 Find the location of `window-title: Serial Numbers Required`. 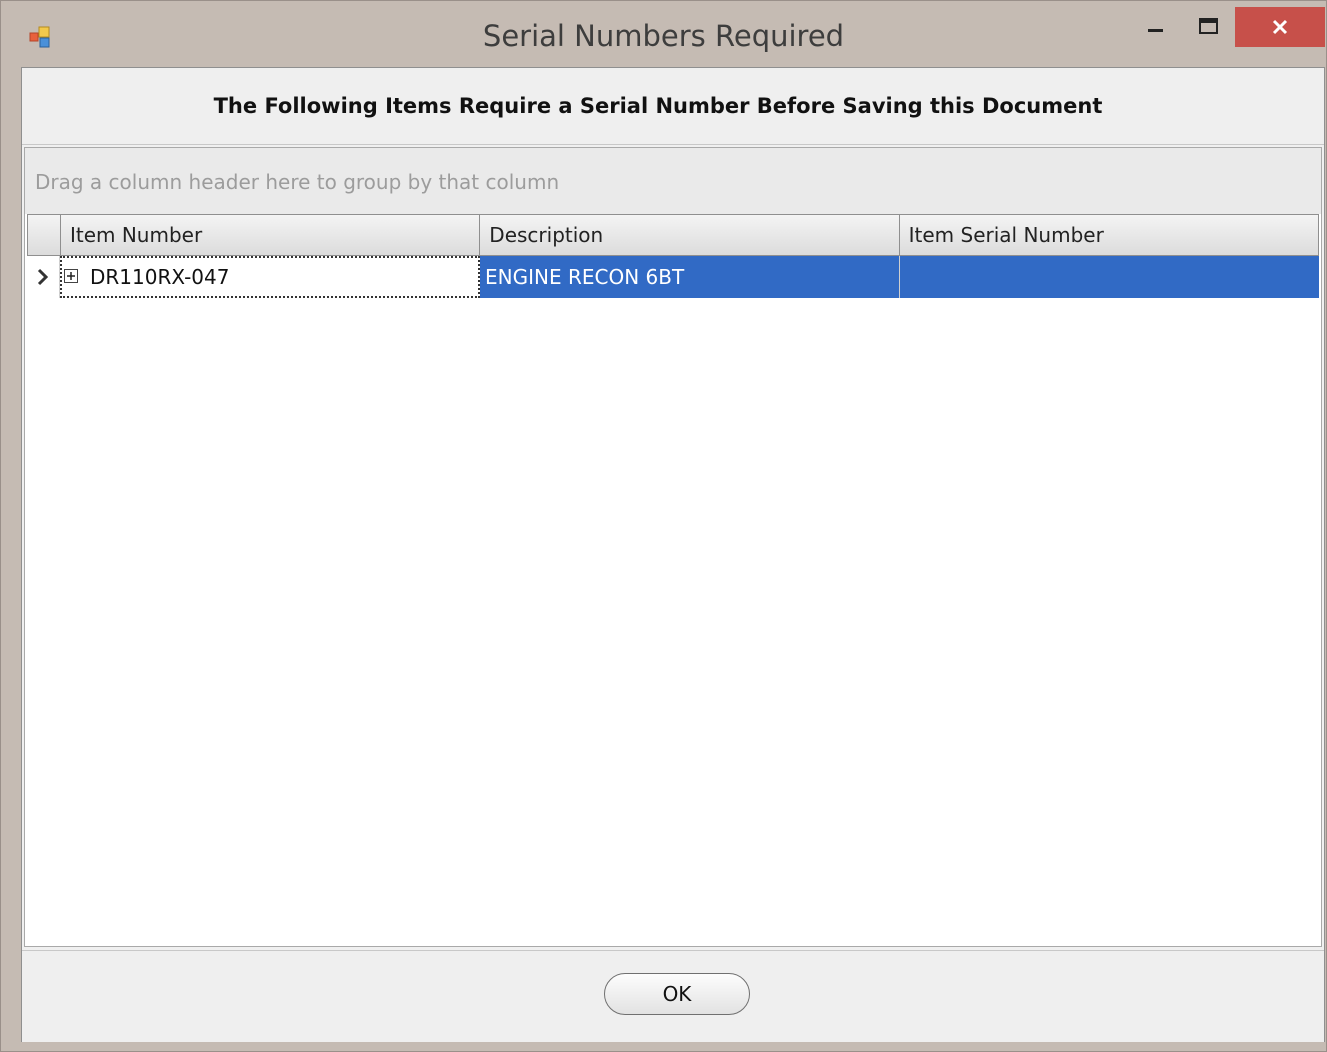

window-title: Serial Numbers Required is located at coordinates (663, 36).